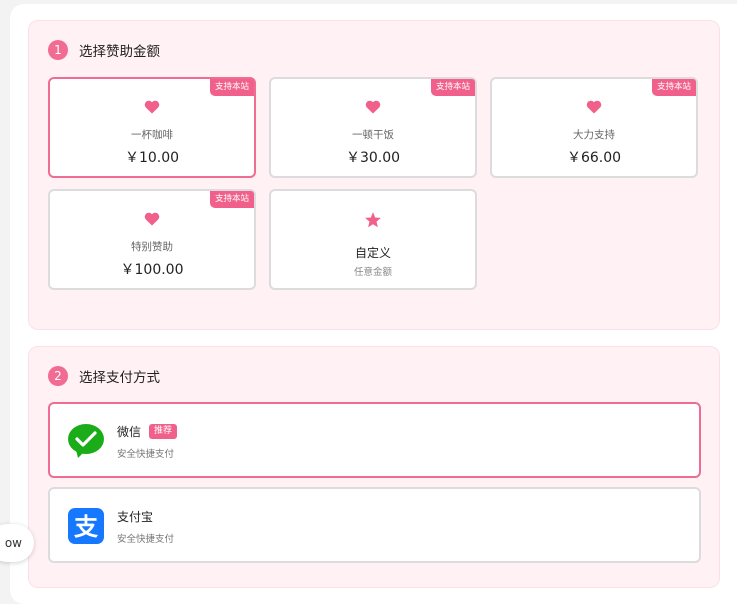 Image resolution: width=737 pixels, height=604 pixels. Describe the element at coordinates (119, 378) in the screenshot. I see `section-title: 选择支付方式` at that location.